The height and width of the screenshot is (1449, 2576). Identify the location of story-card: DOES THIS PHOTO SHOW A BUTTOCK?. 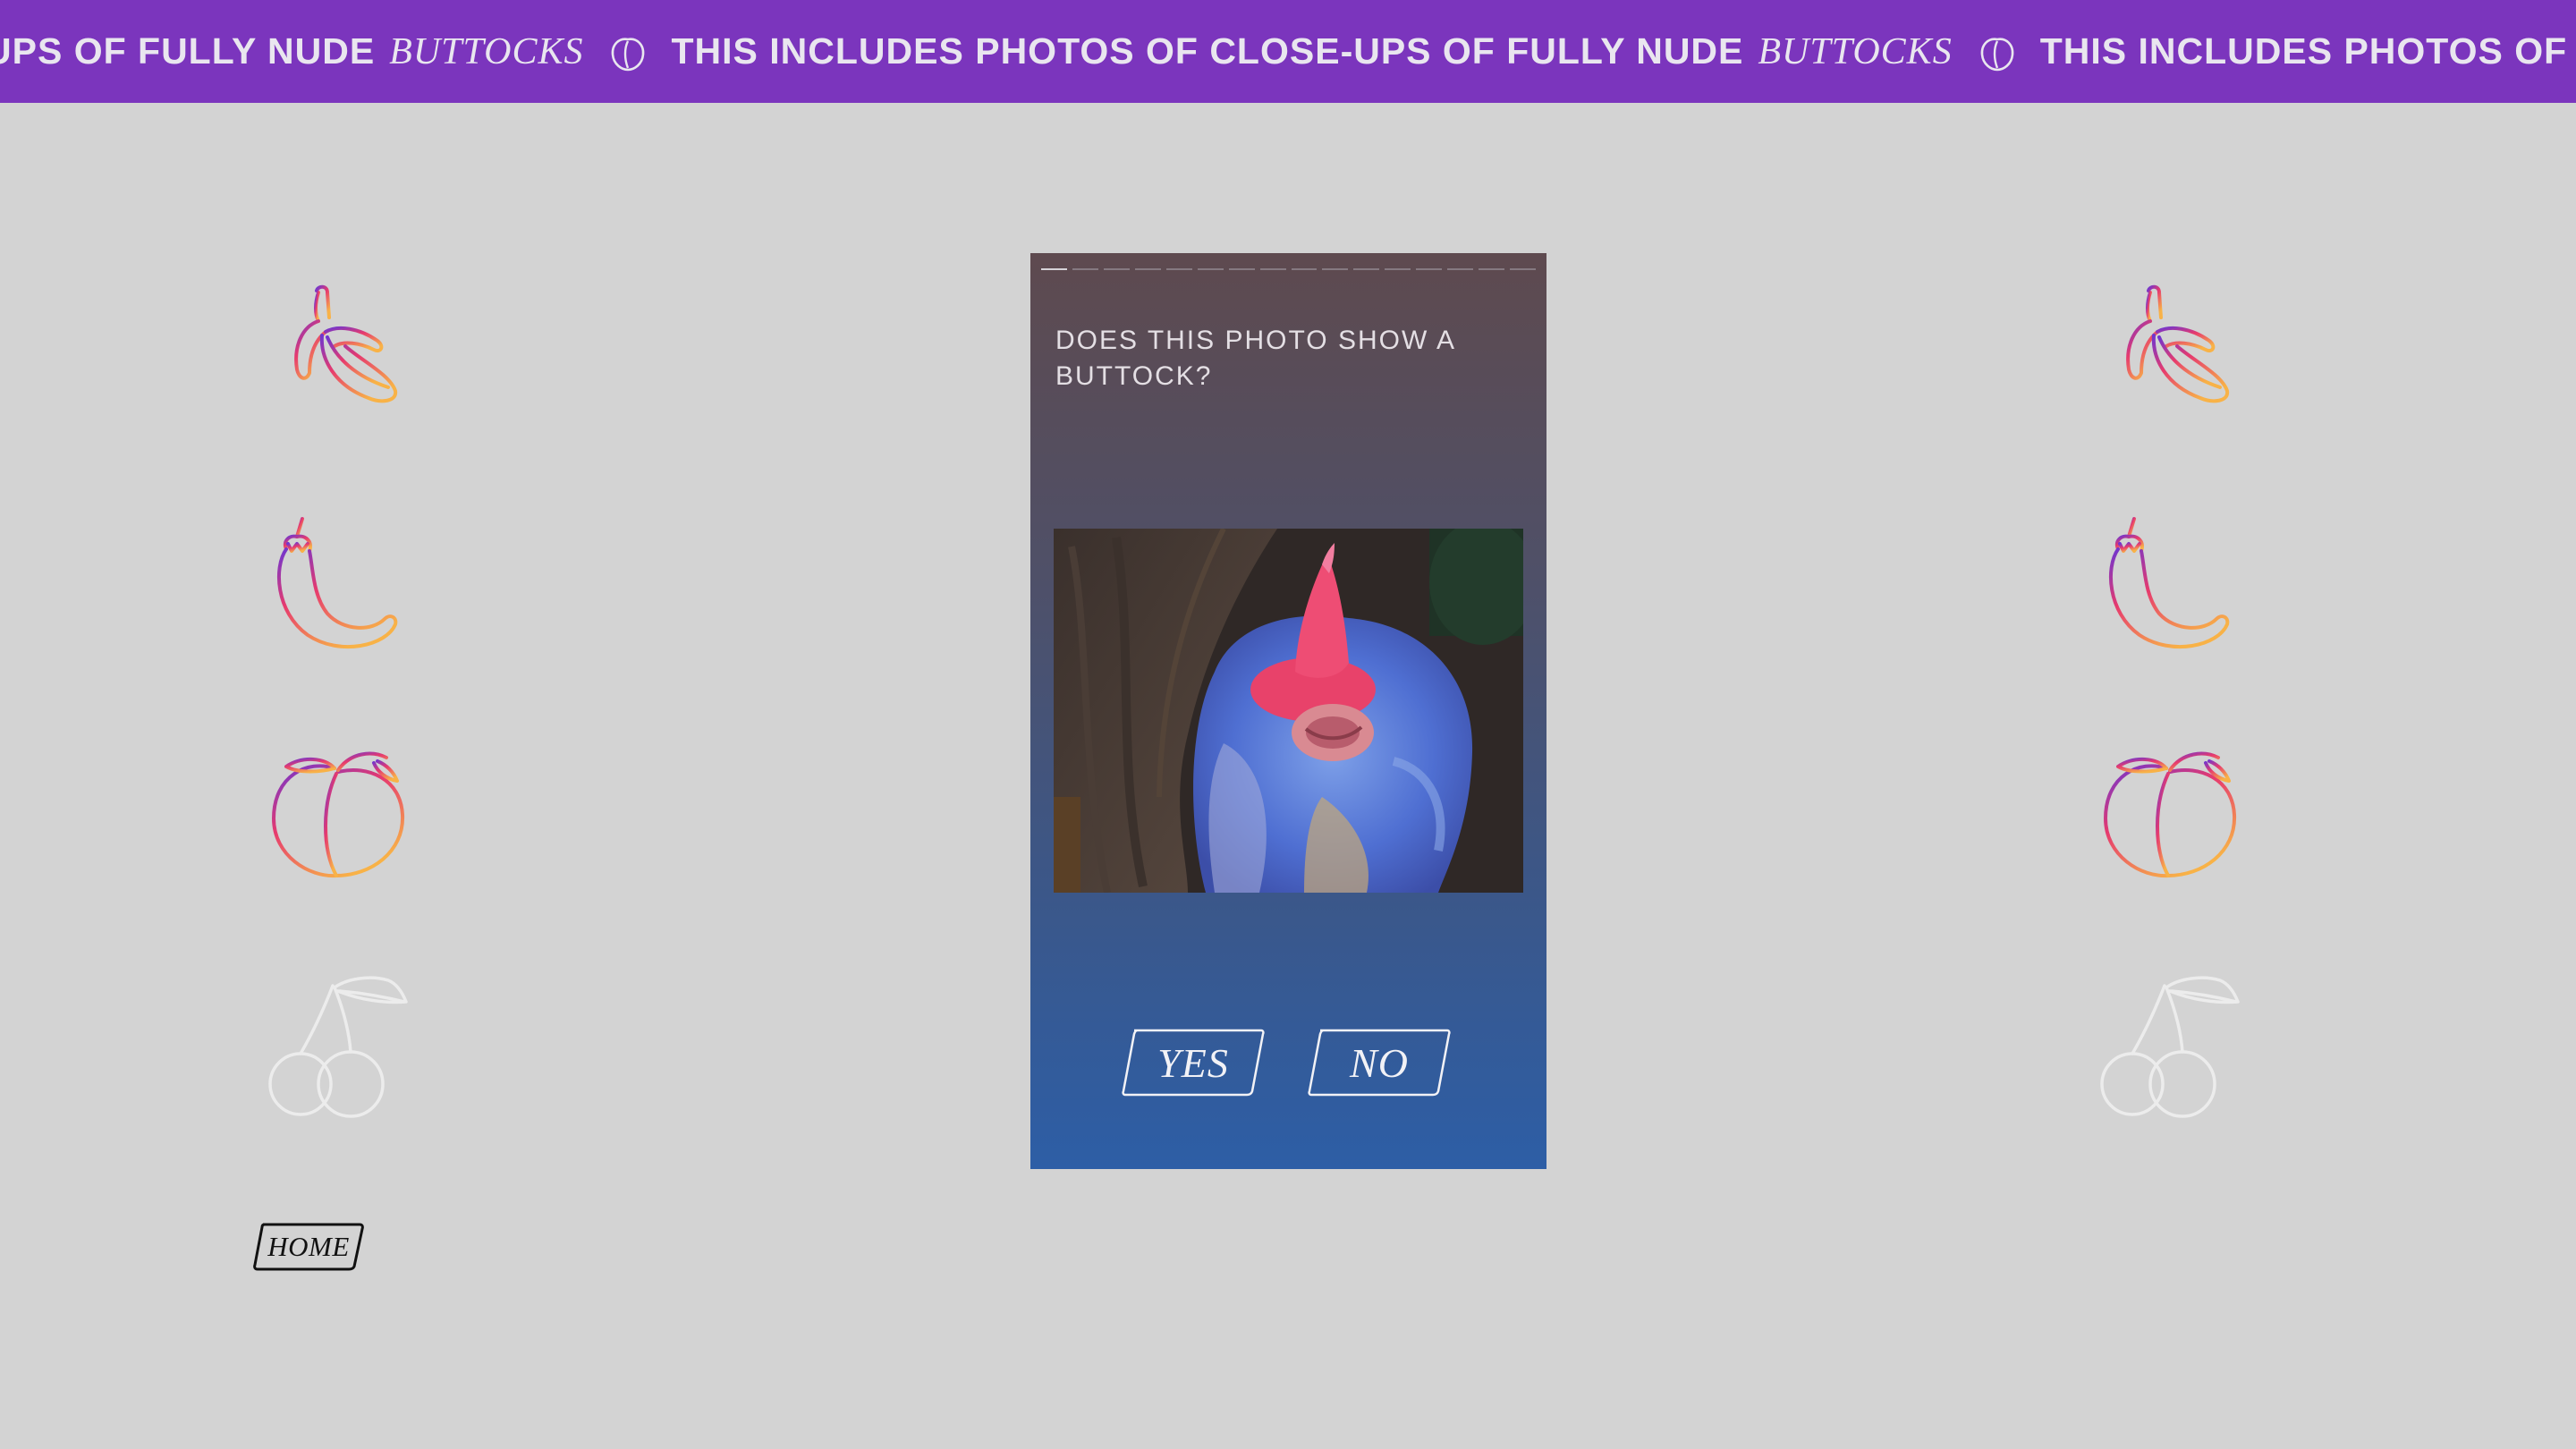
(1288, 711).